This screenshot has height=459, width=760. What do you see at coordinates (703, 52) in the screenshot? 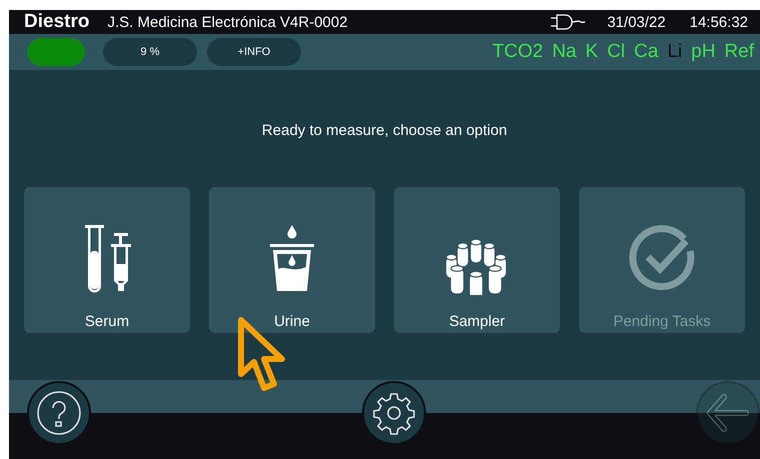
I see `analyte-label: pH` at bounding box center [703, 52].